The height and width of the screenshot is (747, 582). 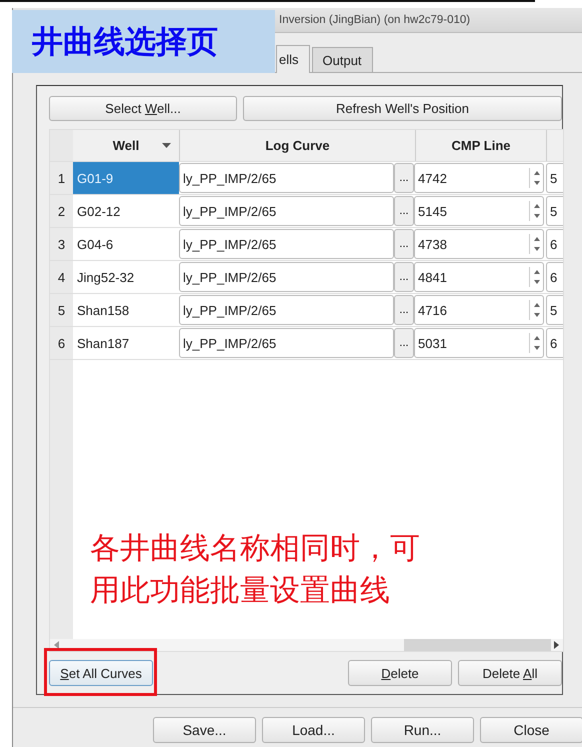 What do you see at coordinates (374, 20) in the screenshot?
I see `window-title: Inversion (JingBian) (on hw2c79-010)` at bounding box center [374, 20].